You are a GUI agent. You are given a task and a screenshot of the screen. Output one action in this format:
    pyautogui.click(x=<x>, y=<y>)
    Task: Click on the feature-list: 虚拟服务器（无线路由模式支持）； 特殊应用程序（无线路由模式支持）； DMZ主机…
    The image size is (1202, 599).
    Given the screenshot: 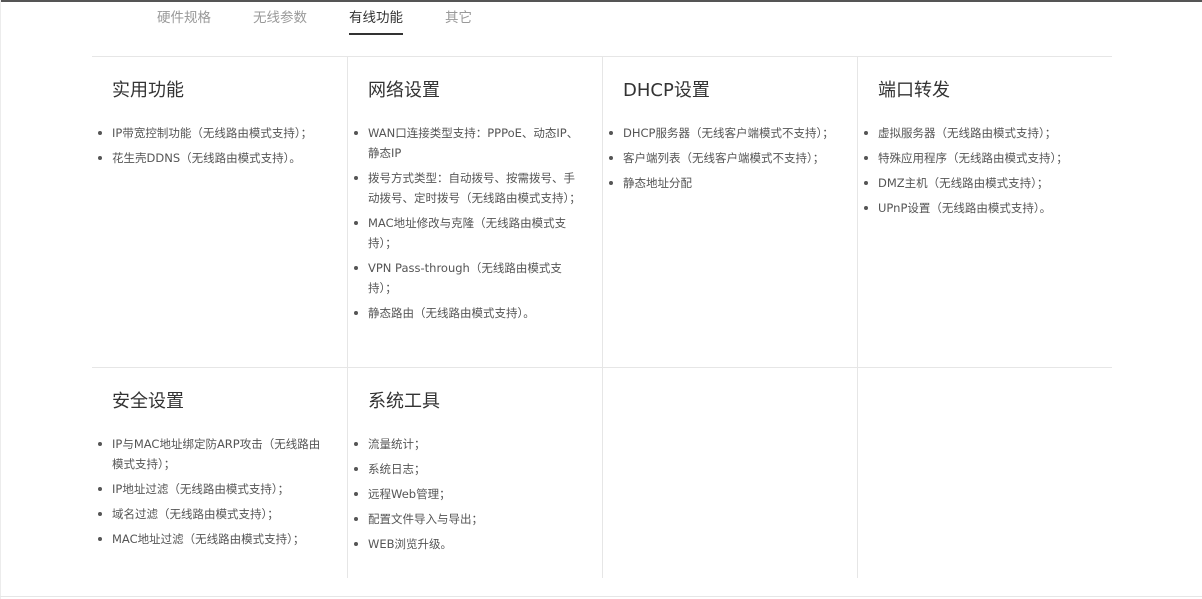 What is the action you would take?
    pyautogui.click(x=978, y=170)
    